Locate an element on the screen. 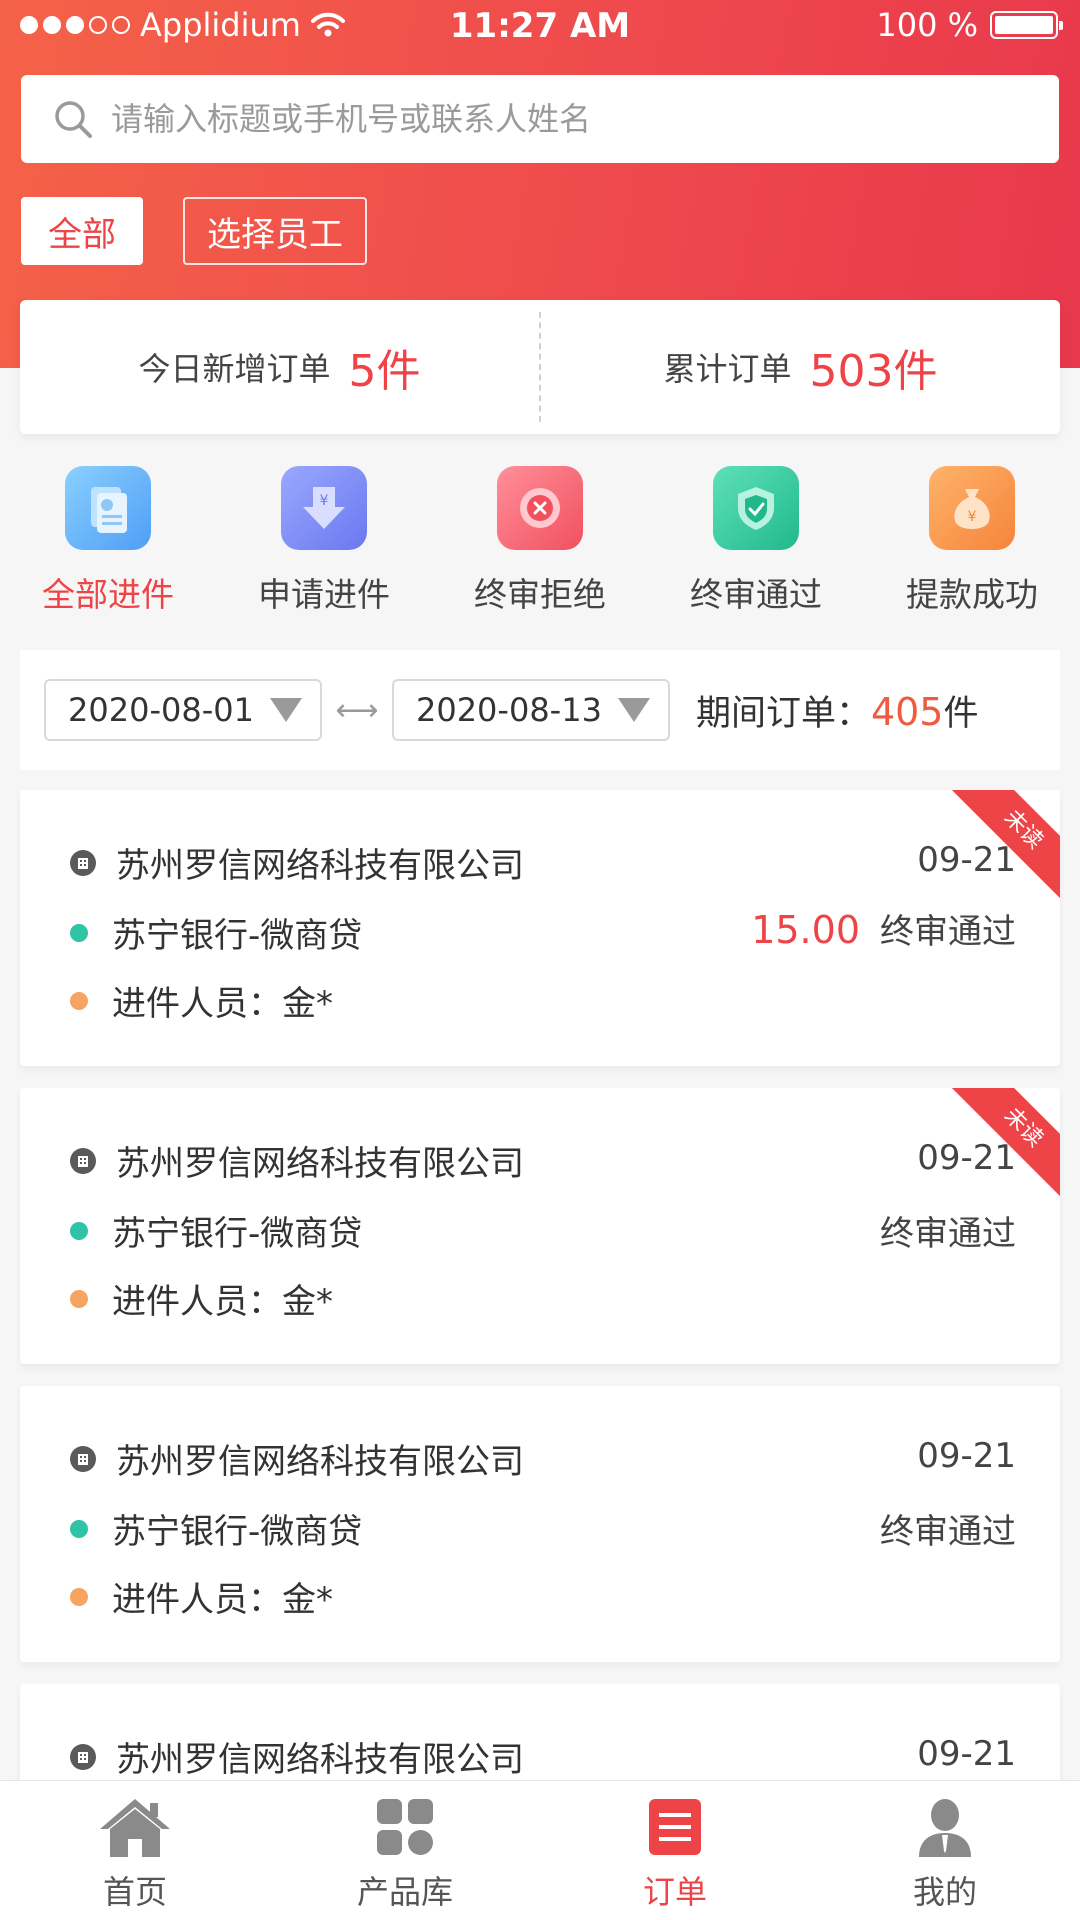 The width and height of the screenshot is (1080, 1920). today-orders-label: 今日新增订单 is located at coordinates (234, 369).